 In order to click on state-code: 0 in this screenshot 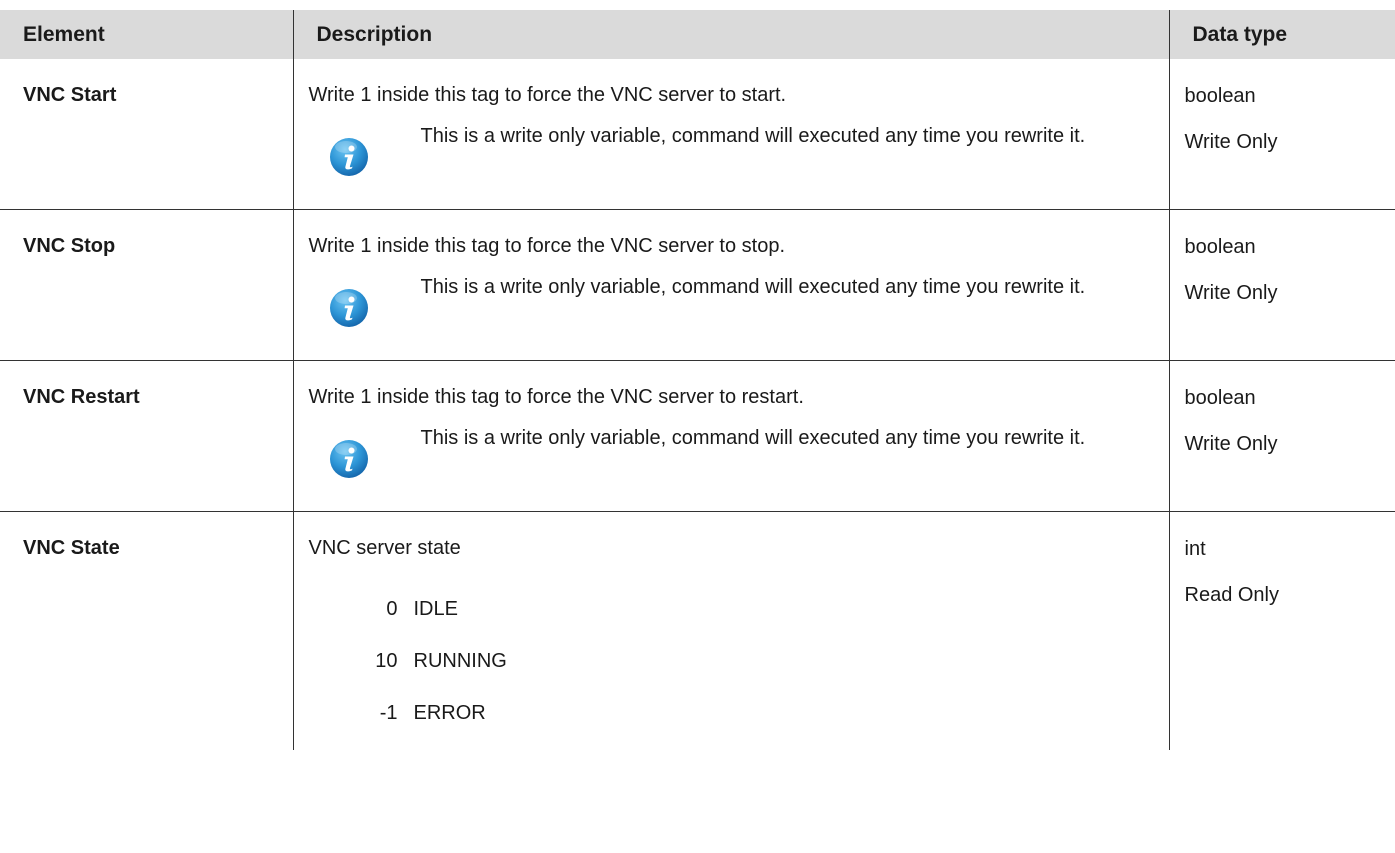, I will do `click(392, 609)`.